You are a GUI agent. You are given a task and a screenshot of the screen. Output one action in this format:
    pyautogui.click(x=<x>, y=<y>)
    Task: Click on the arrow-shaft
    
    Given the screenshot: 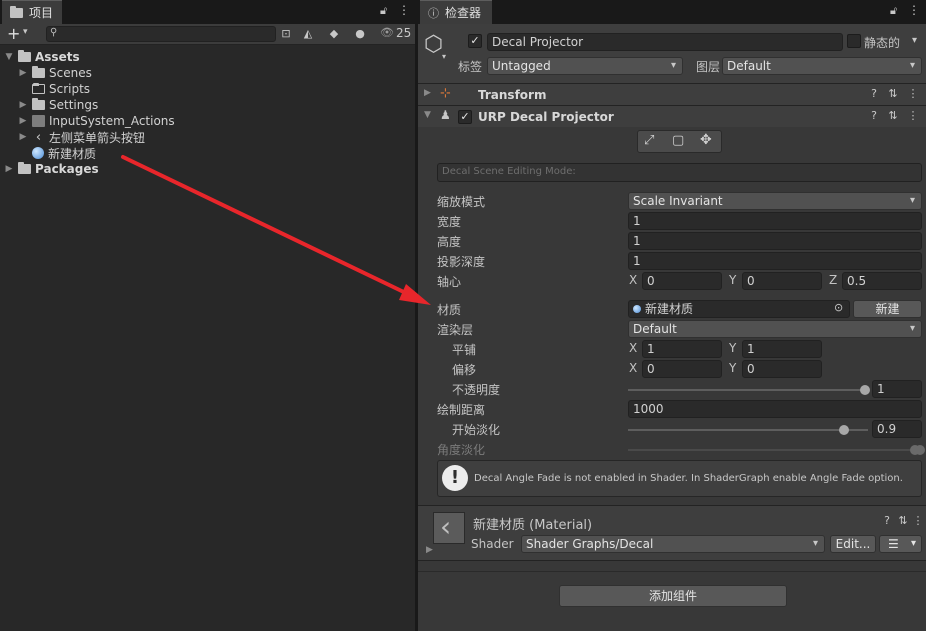 What is the action you would take?
    pyautogui.click(x=267, y=226)
    